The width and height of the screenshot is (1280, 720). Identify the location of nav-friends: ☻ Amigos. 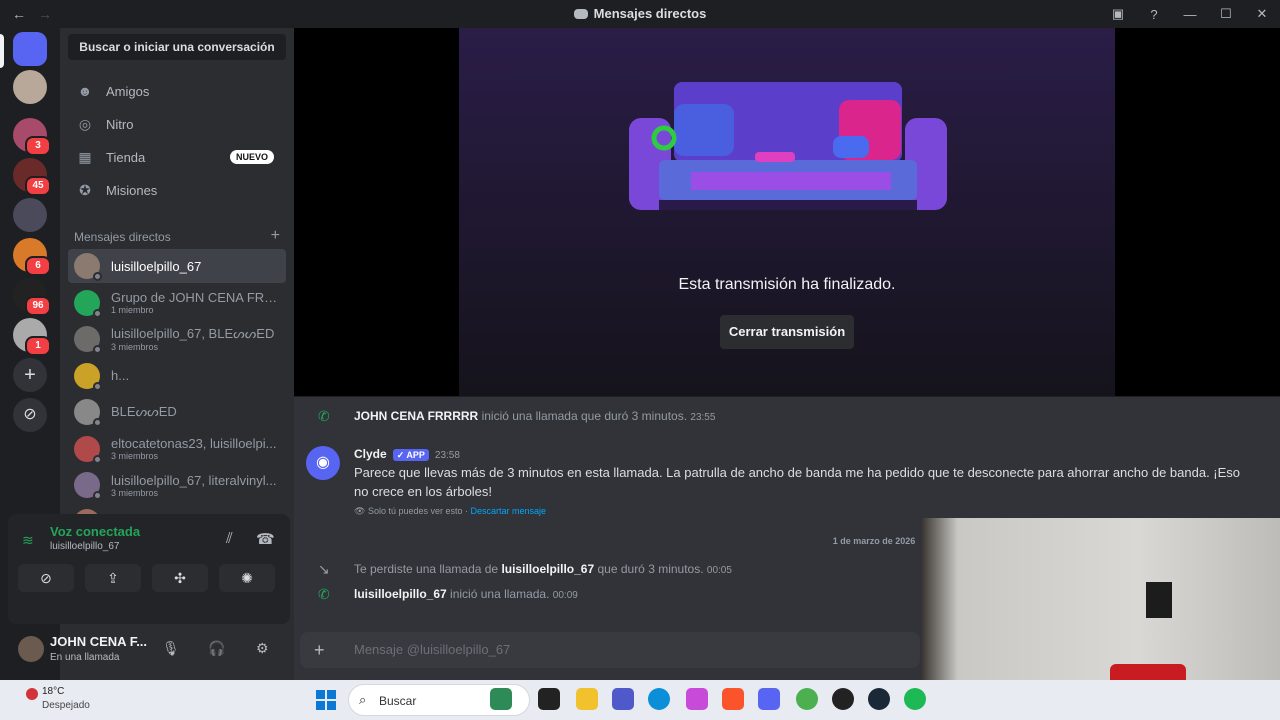
(177, 91).